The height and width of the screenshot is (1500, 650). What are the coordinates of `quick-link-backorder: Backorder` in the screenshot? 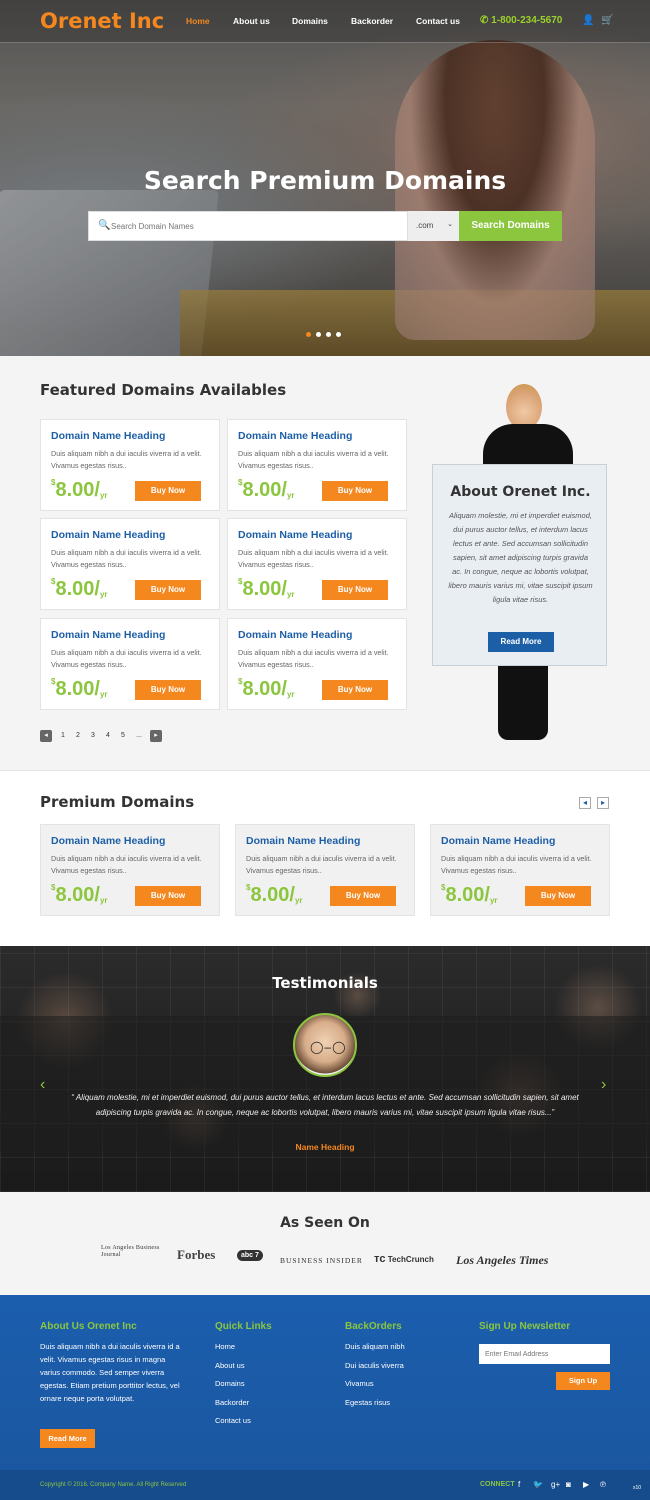 It's located at (233, 1407).